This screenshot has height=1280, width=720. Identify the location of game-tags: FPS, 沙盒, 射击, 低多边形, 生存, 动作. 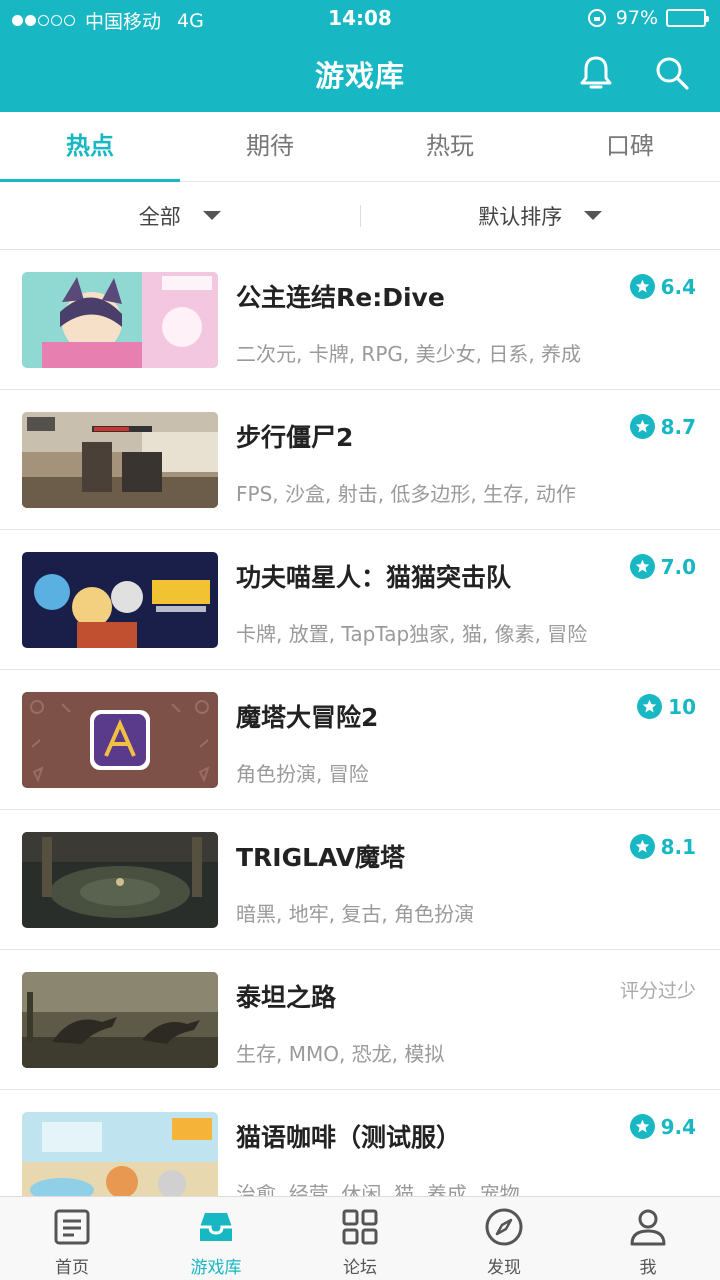
(406, 494).